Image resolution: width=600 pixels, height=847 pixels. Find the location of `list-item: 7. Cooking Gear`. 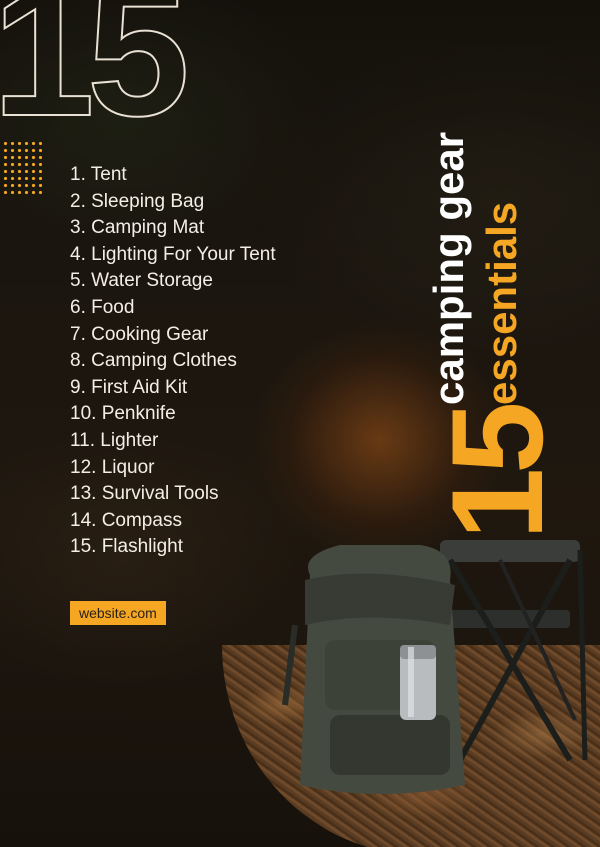

list-item: 7. Cooking Gear is located at coordinates (139, 334).